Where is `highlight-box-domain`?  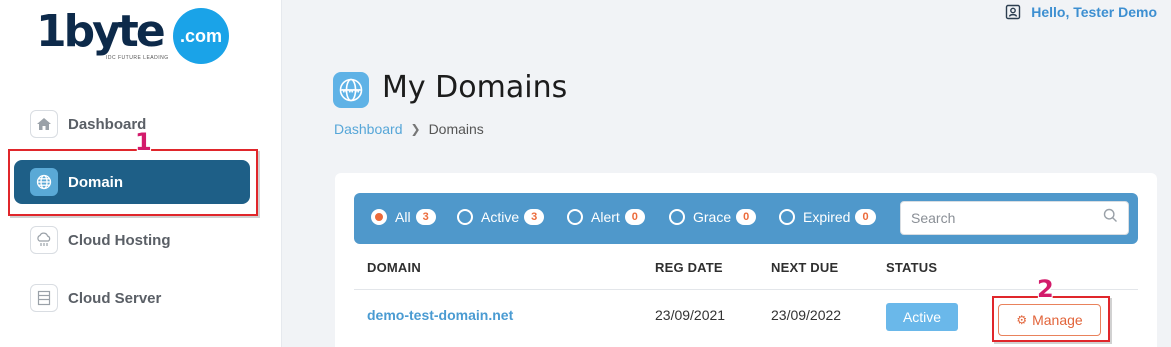
highlight-box-domain is located at coordinates (133, 182).